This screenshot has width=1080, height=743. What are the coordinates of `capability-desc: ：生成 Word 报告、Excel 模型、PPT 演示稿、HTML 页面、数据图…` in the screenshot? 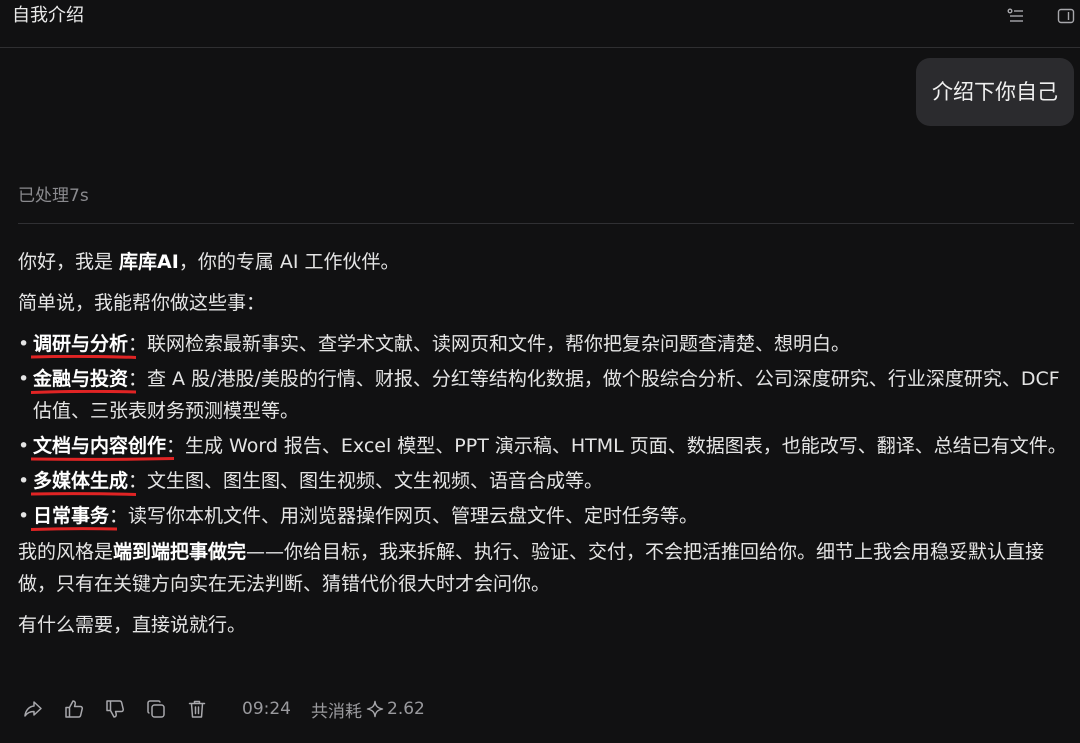 It's located at (616, 446).